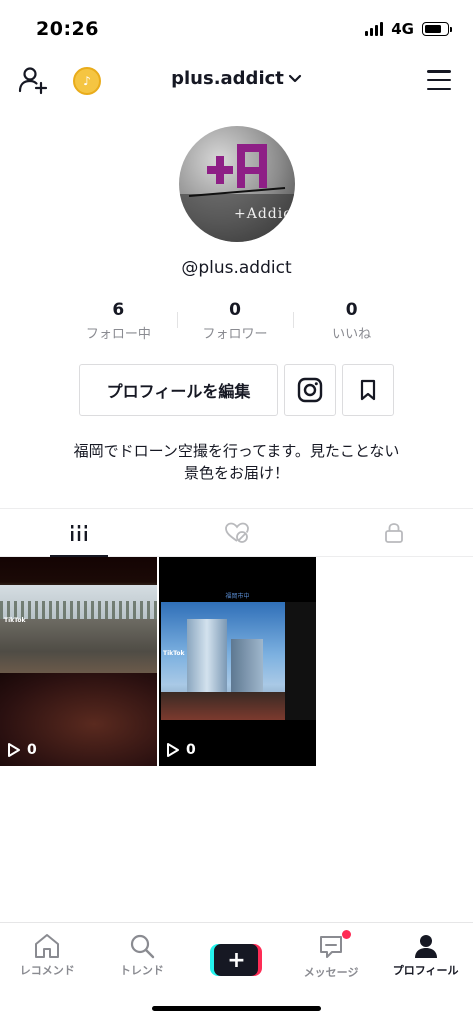 The image size is (473, 1024). I want to click on home-indicator, so click(236, 1008).